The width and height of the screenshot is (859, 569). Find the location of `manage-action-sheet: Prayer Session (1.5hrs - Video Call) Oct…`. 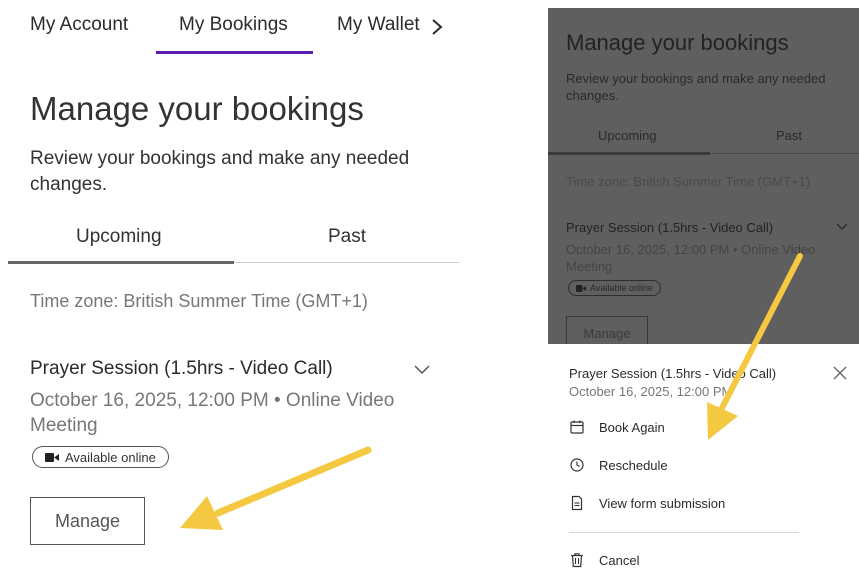

manage-action-sheet: Prayer Session (1.5hrs - Video Call) Oct… is located at coordinates (703, 456).